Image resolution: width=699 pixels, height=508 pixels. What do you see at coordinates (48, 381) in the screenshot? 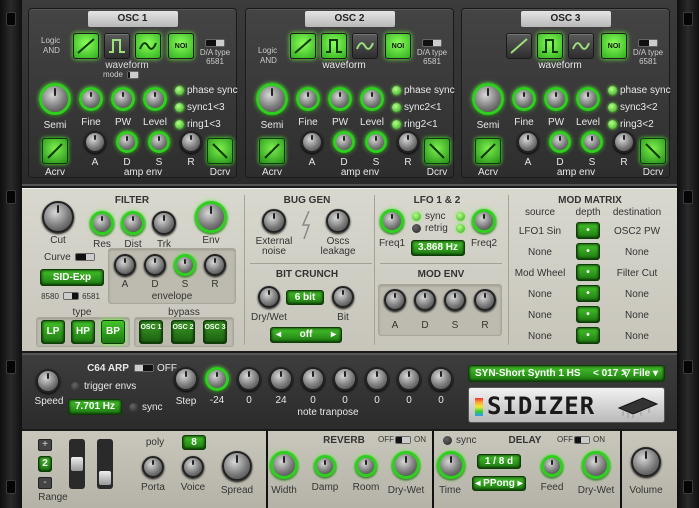
I see `arp-speed-knob` at bounding box center [48, 381].